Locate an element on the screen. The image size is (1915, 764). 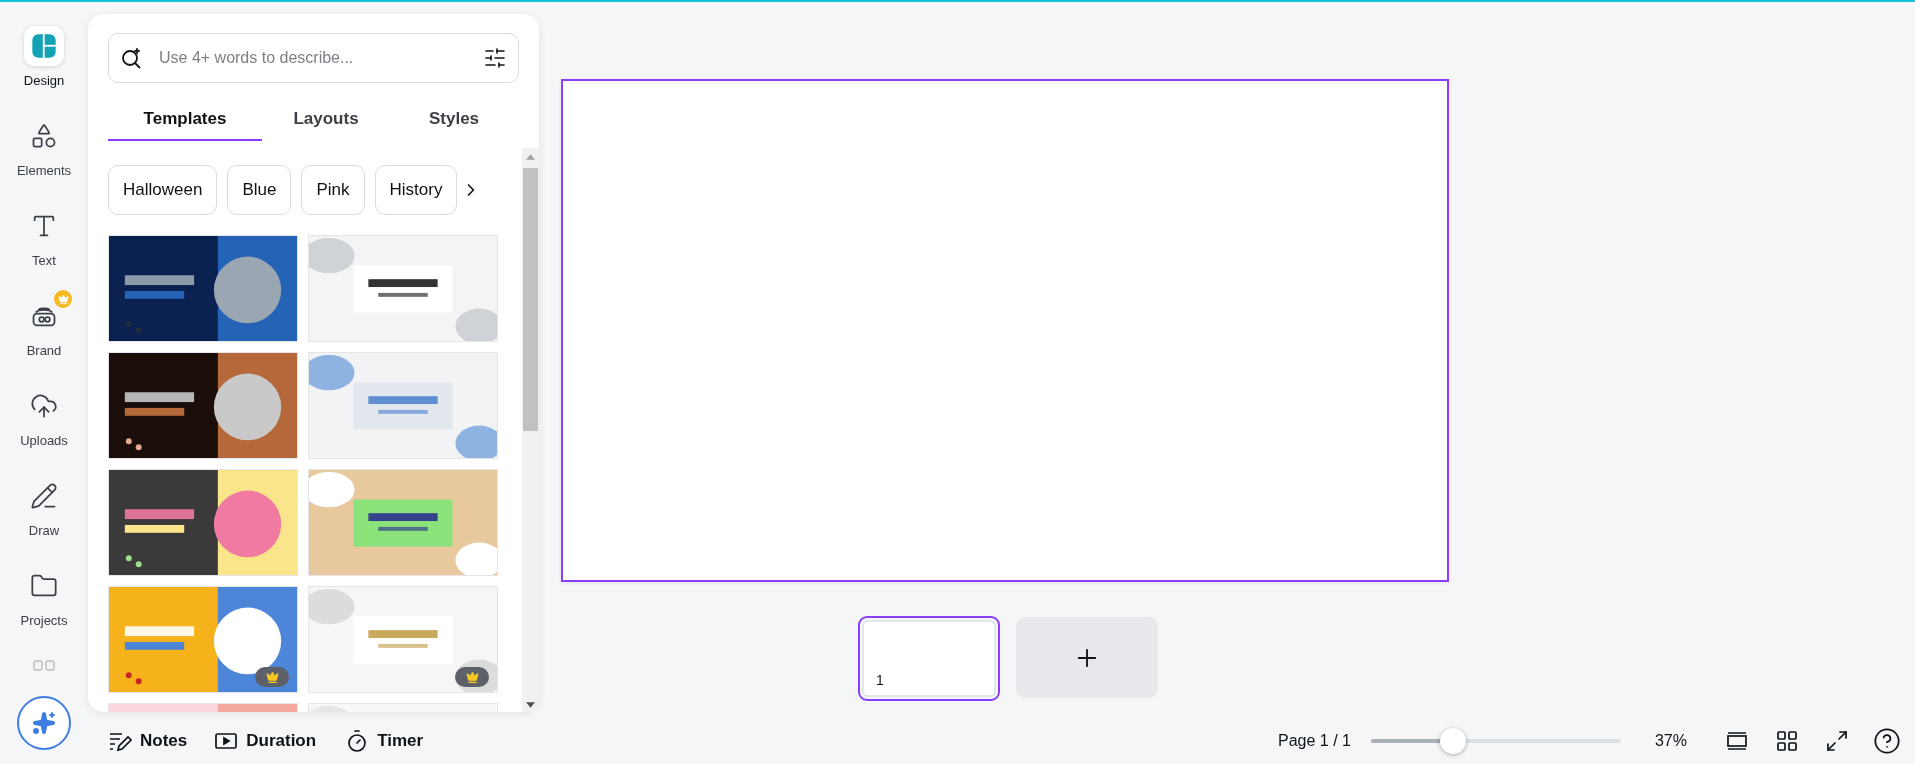
sidebar-item: Text is located at coordinates (44, 251).